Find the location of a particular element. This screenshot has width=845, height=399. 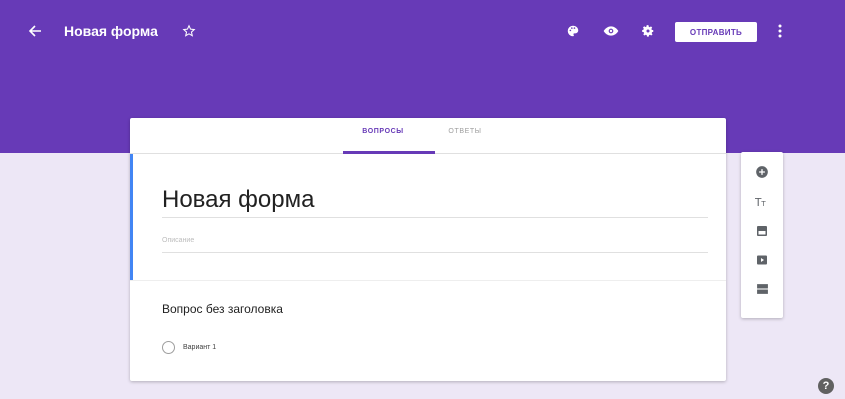

option-item: Вариант 1 is located at coordinates (189, 347).